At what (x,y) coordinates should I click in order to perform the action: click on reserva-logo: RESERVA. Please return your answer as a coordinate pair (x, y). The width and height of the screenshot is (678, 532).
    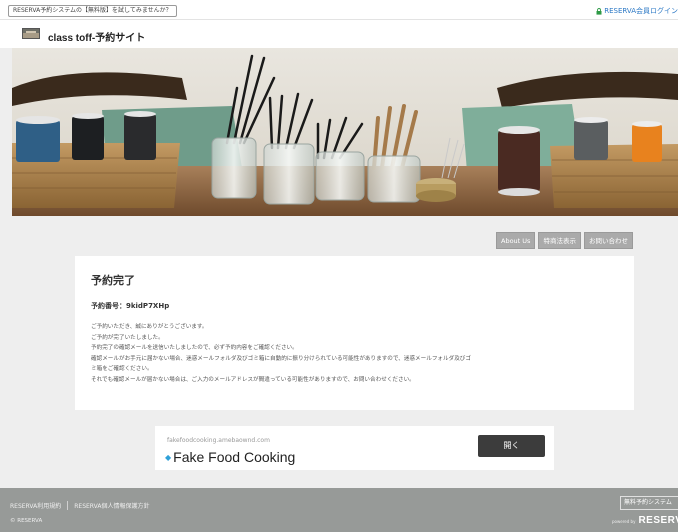
    Looking at the image, I should click on (658, 520).